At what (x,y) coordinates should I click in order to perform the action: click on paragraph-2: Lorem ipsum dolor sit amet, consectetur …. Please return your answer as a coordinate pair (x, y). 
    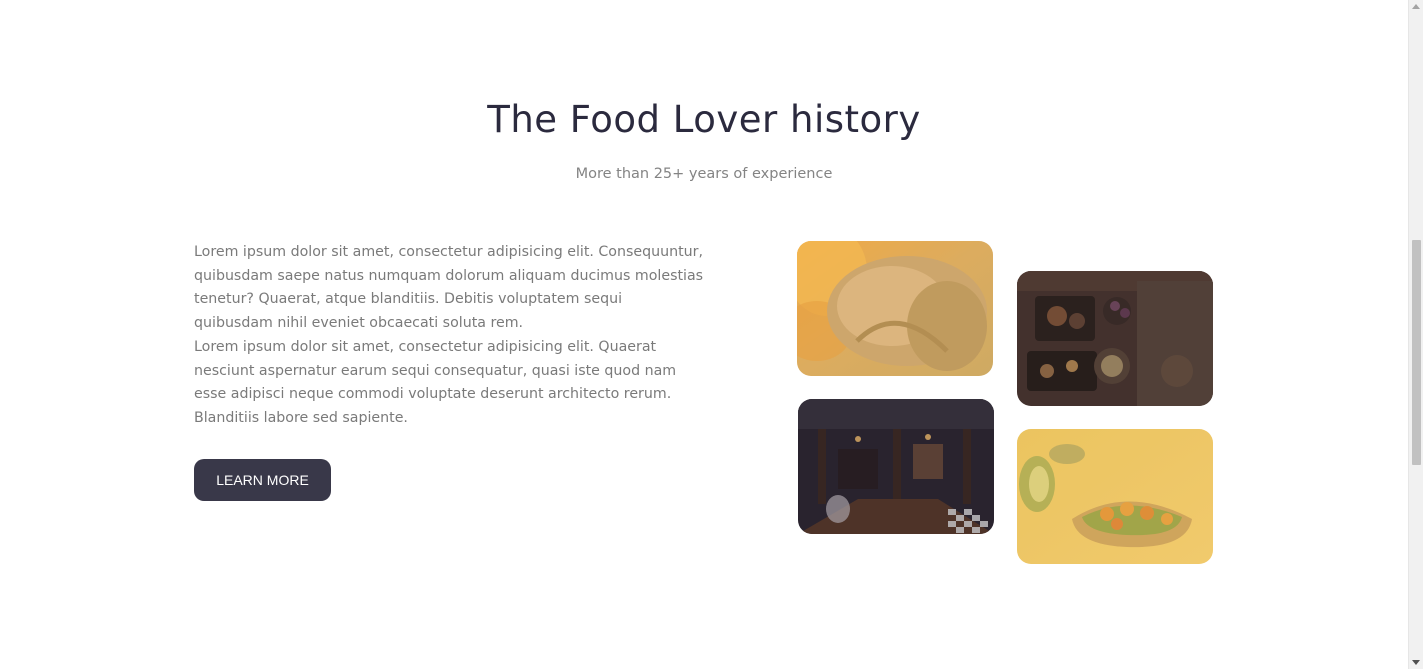
    Looking at the image, I should click on (435, 382).